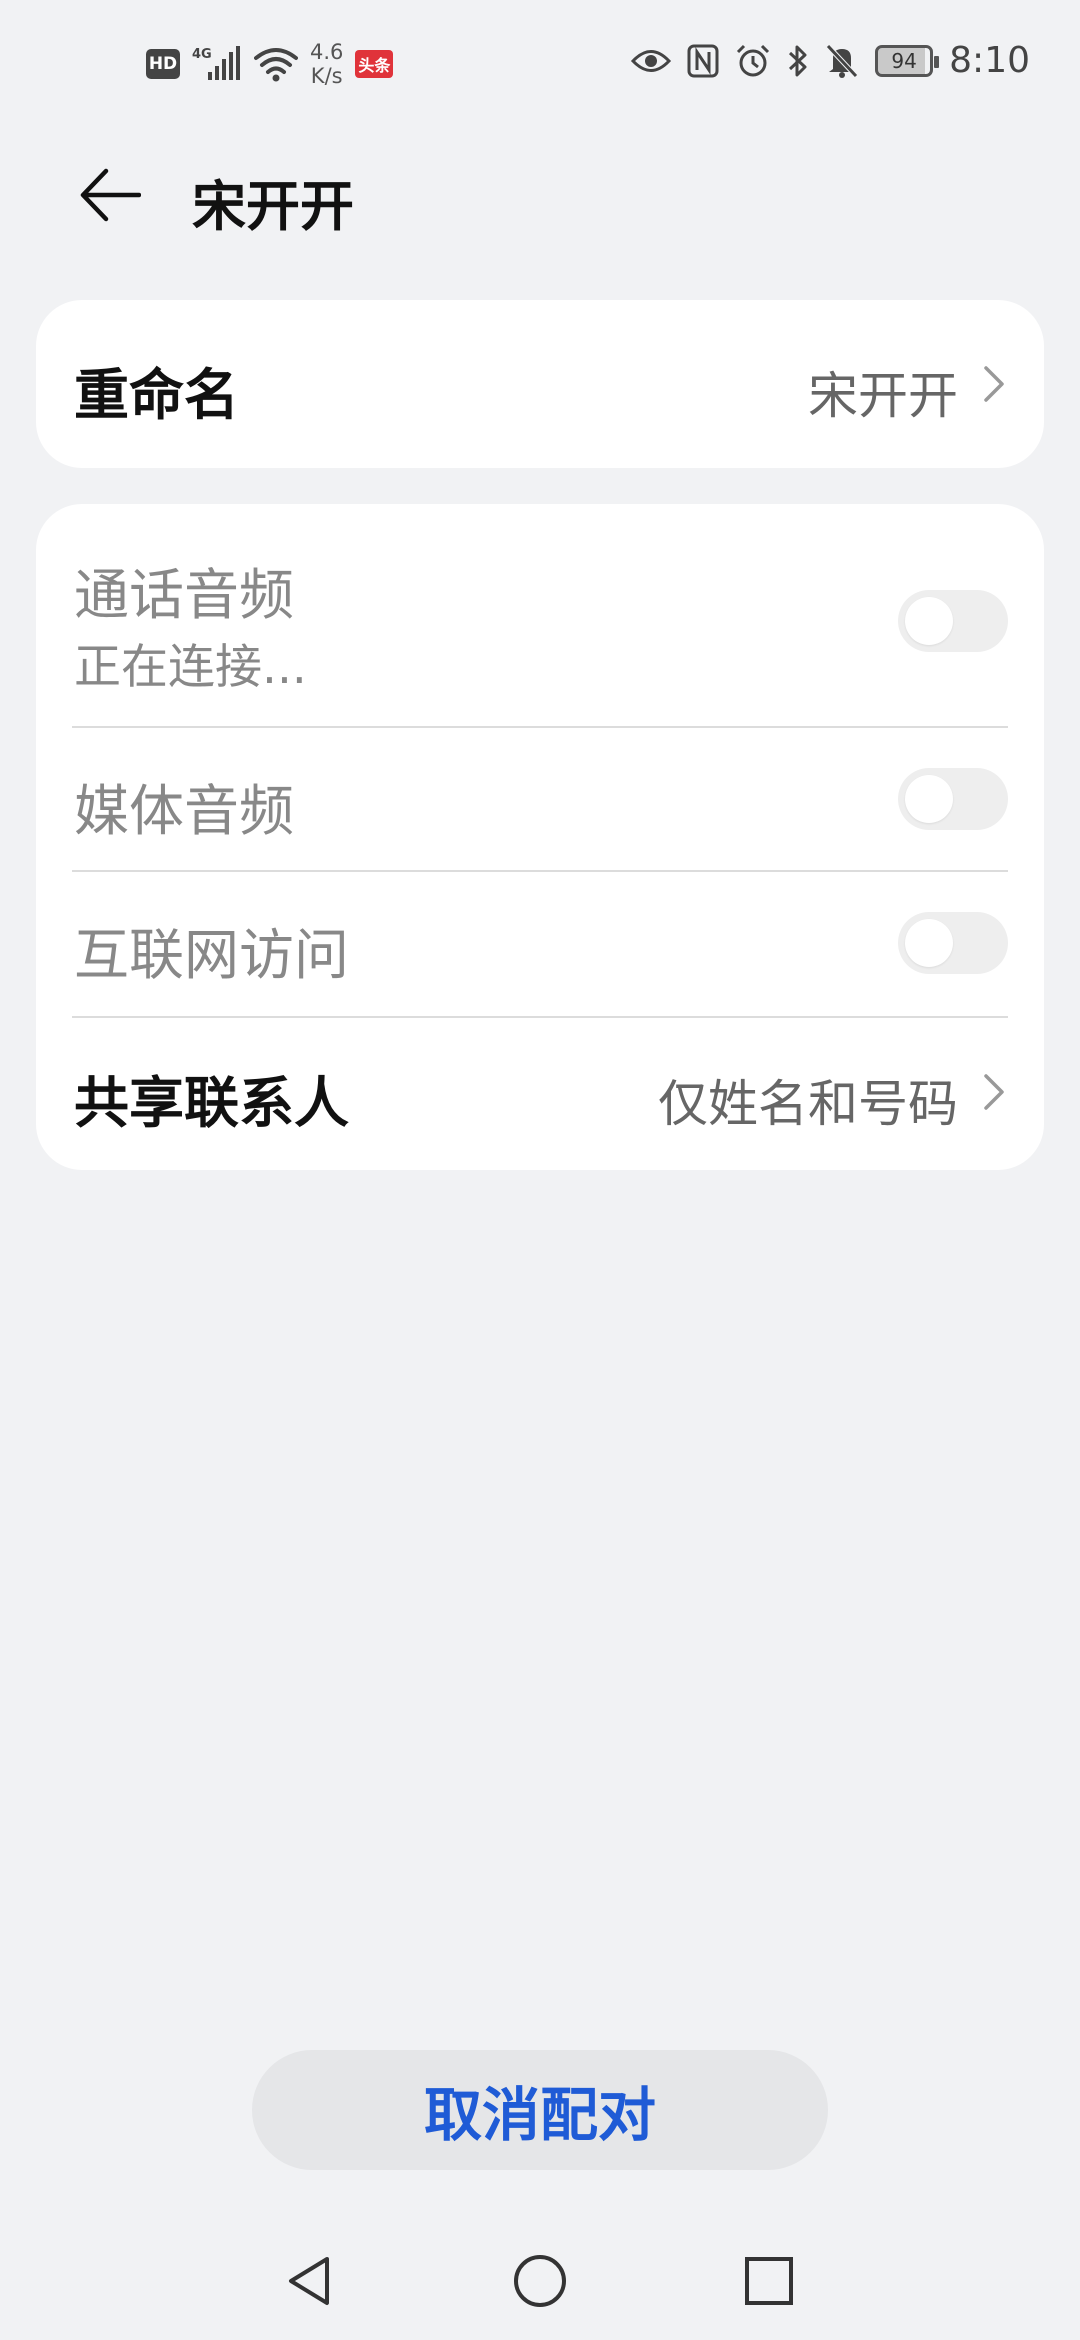 This screenshot has height=2340, width=1080. I want to click on status-bar-left: HD 4G 4.6 K/s 头条, so click(270, 64).